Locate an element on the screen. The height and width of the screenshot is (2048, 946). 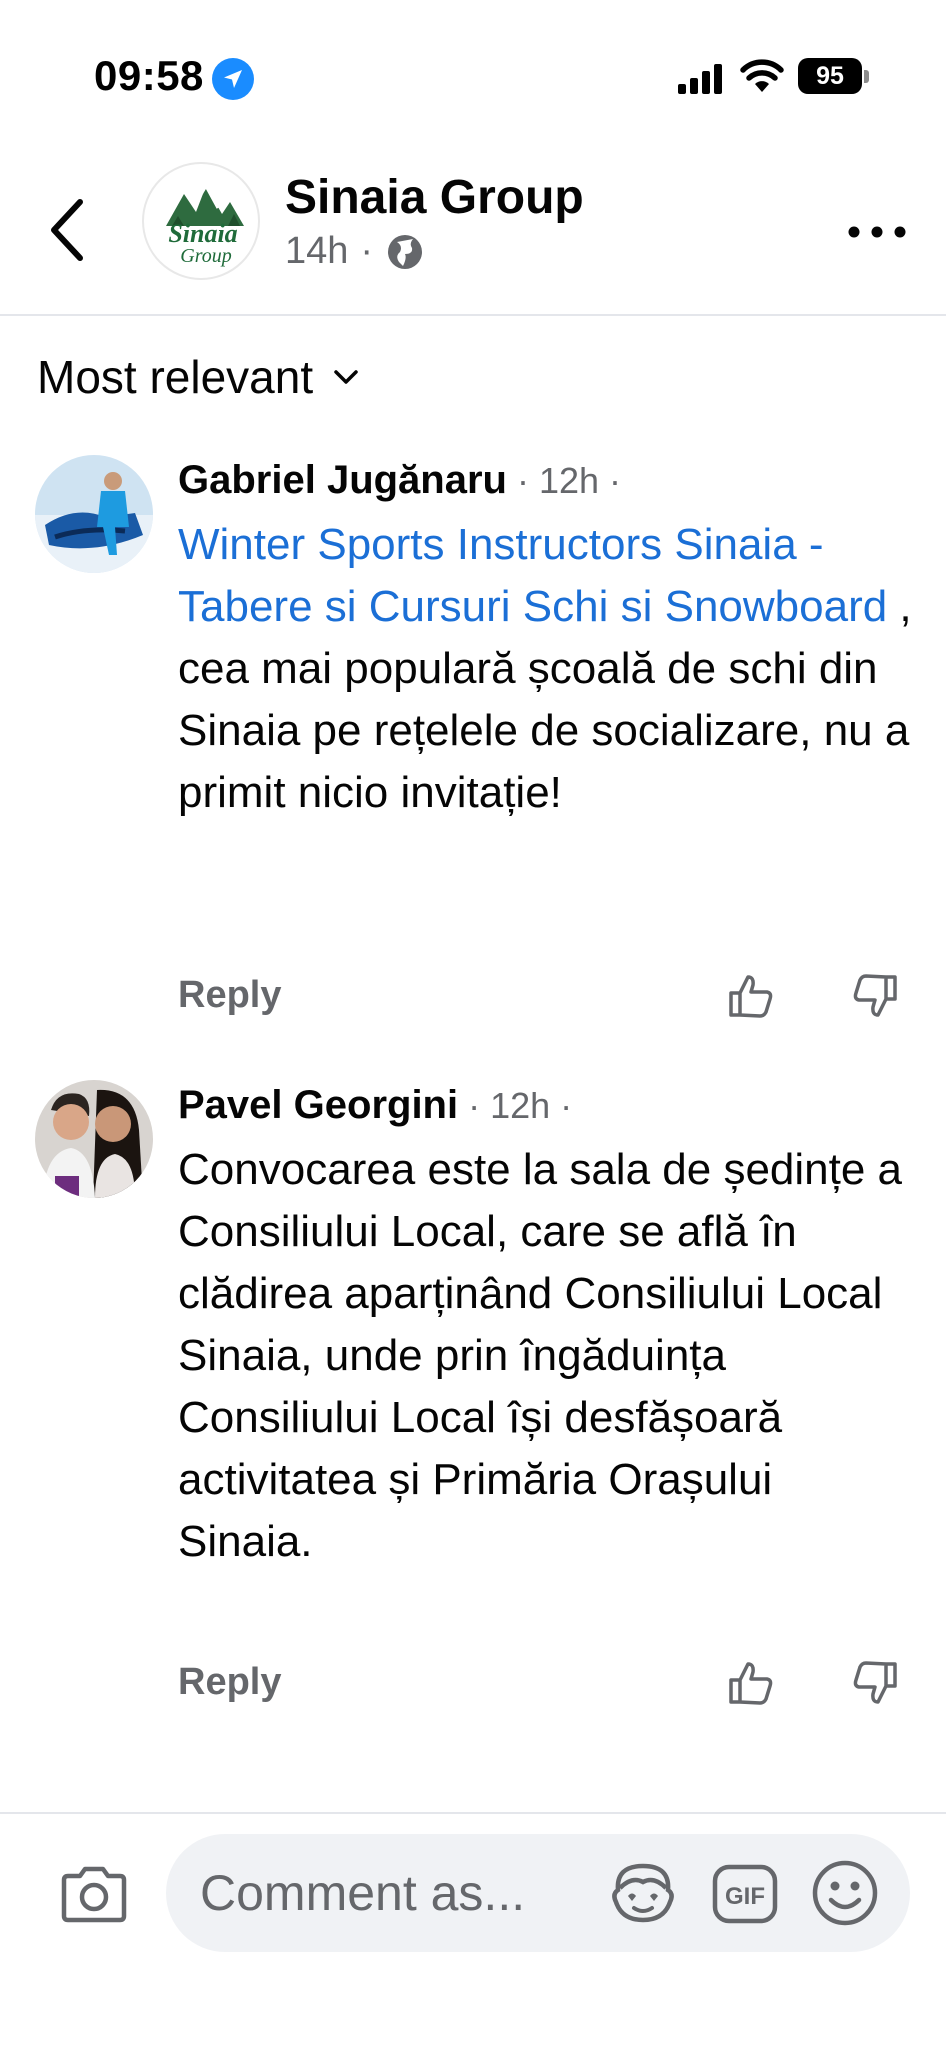
gif-icon: GIF is located at coordinates (745, 1894).